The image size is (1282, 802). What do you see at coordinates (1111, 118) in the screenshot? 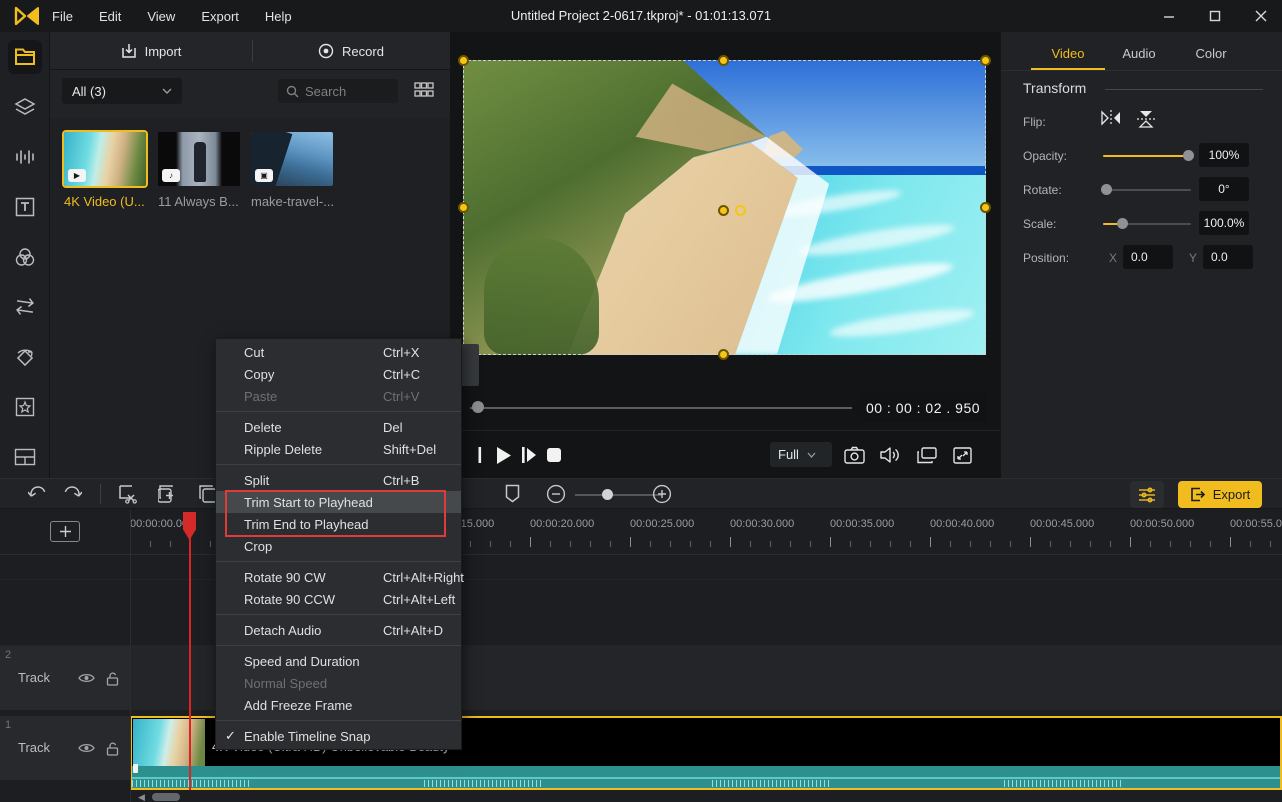
I see `flip-horizontal-button` at bounding box center [1111, 118].